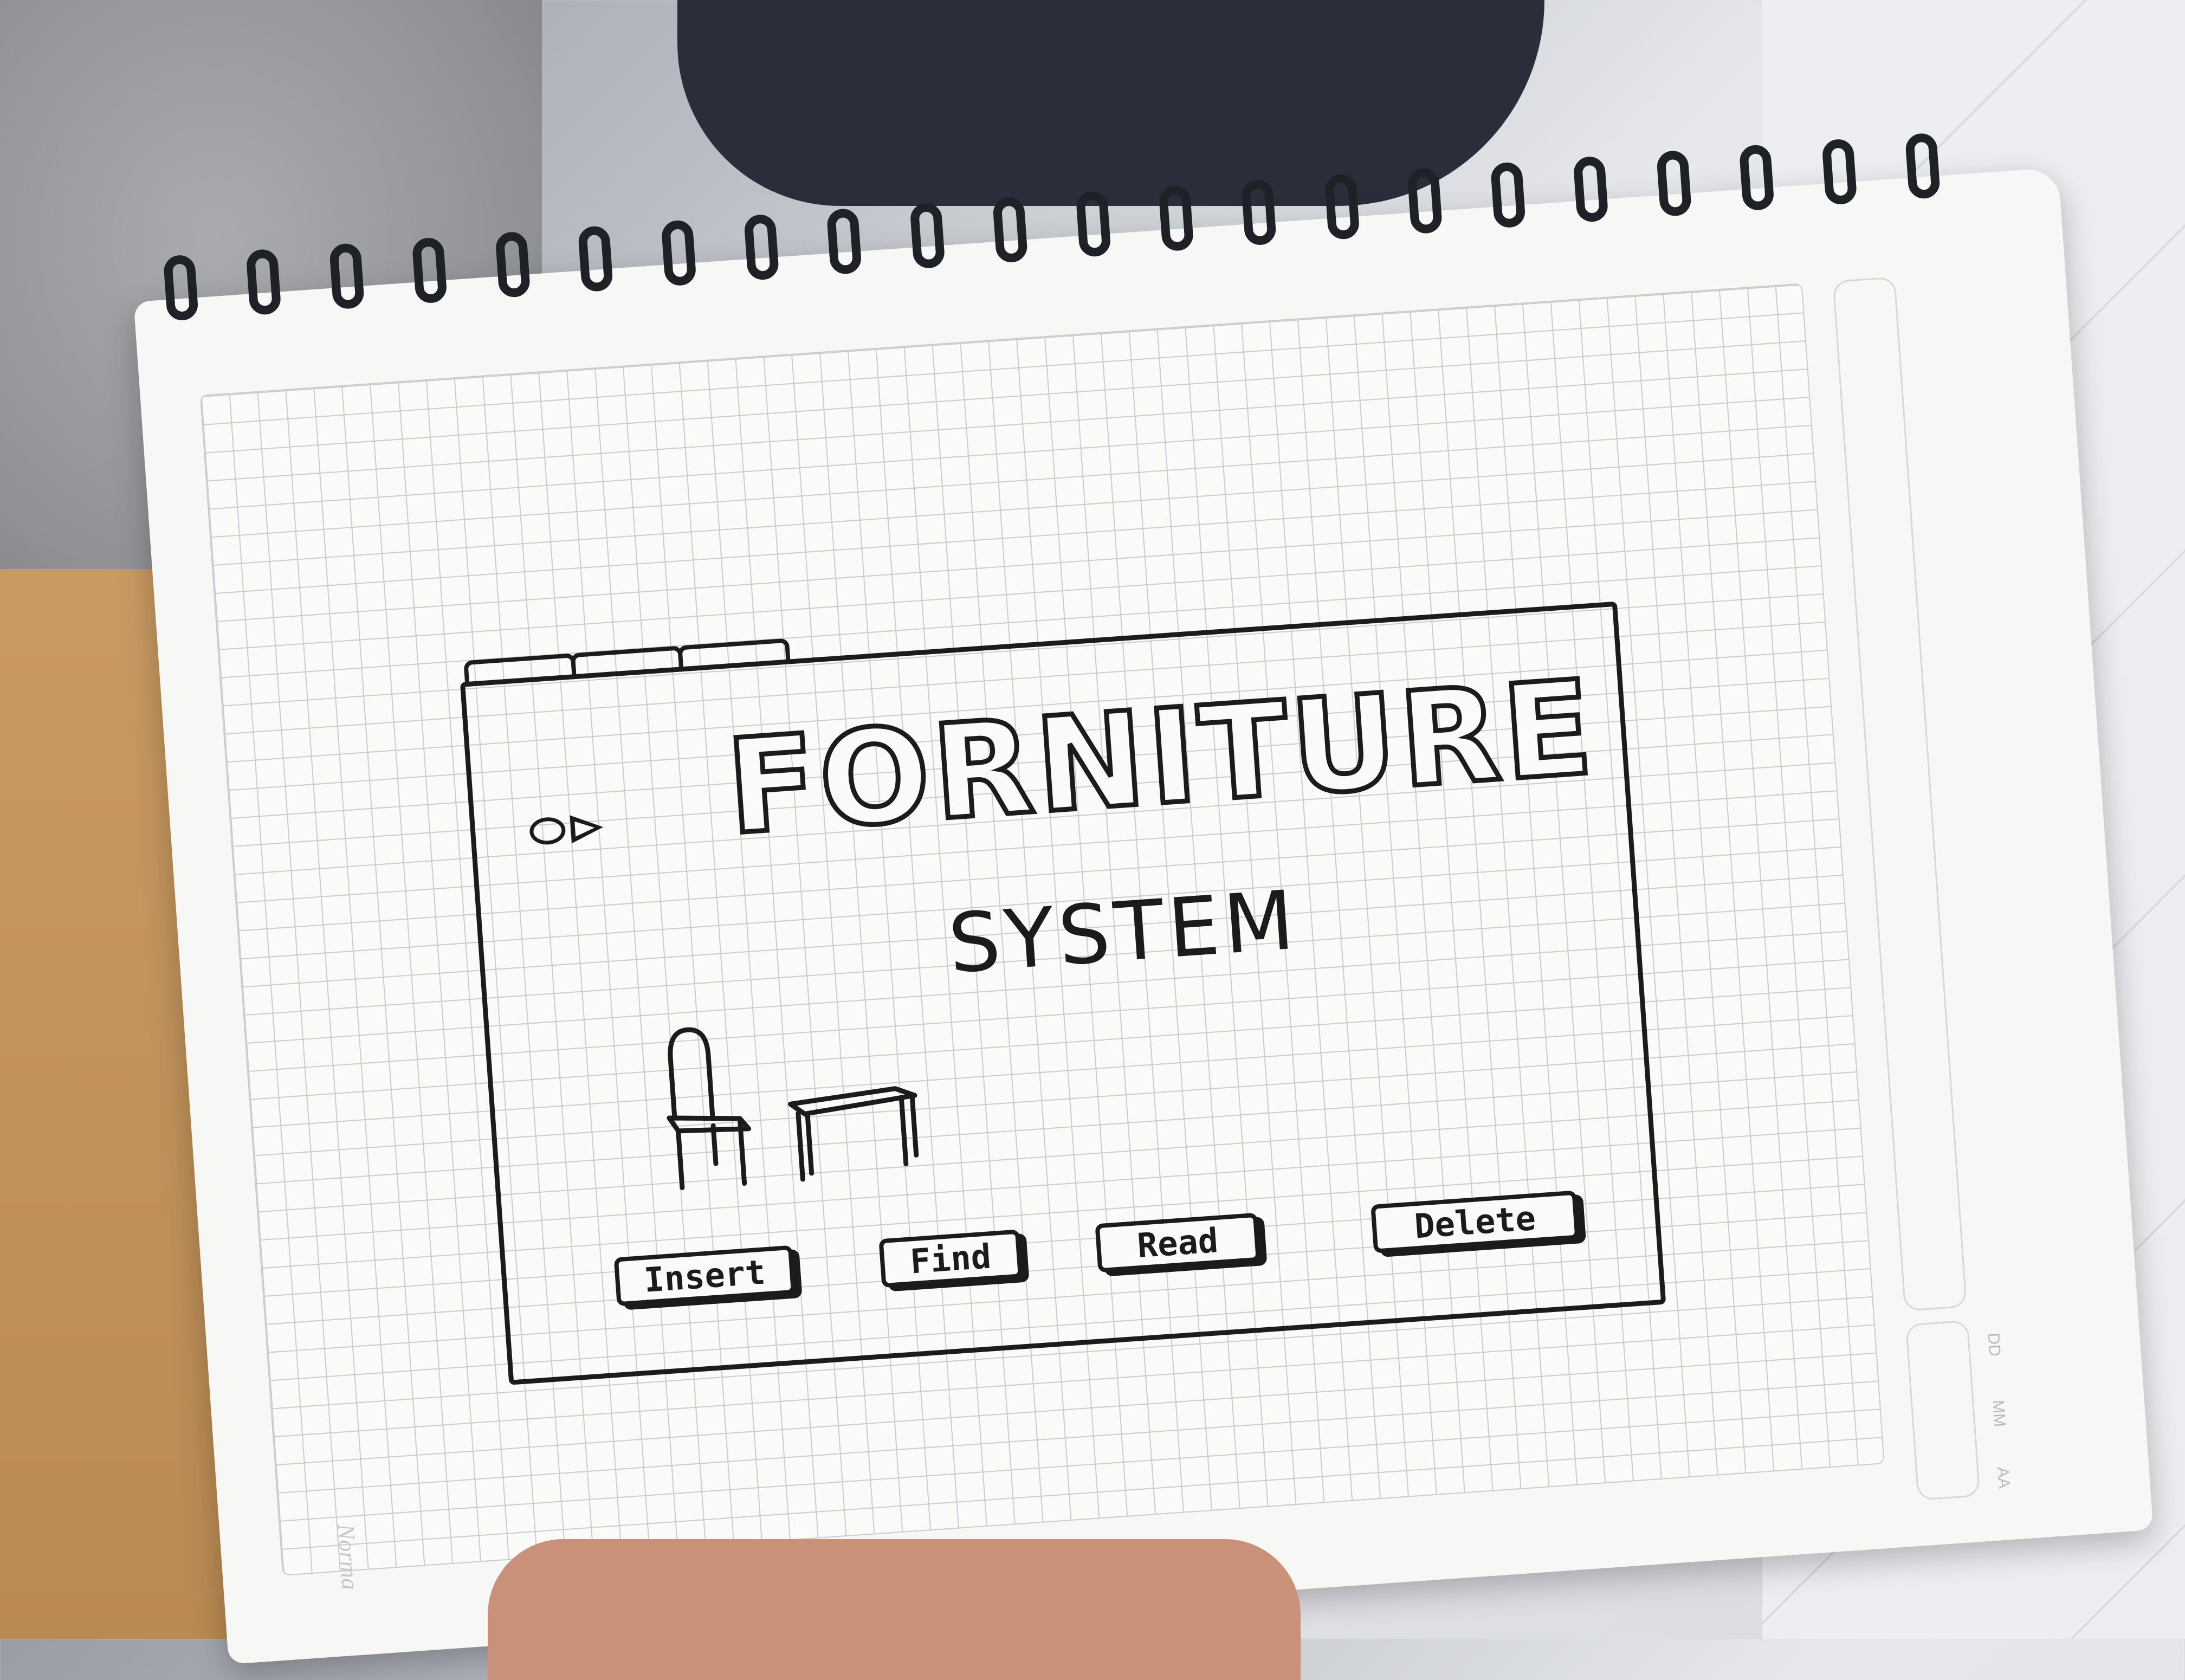 Image resolution: width=2185 pixels, height=1680 pixels. Describe the element at coordinates (895, 1610) in the screenshot. I see `background-hand` at that location.